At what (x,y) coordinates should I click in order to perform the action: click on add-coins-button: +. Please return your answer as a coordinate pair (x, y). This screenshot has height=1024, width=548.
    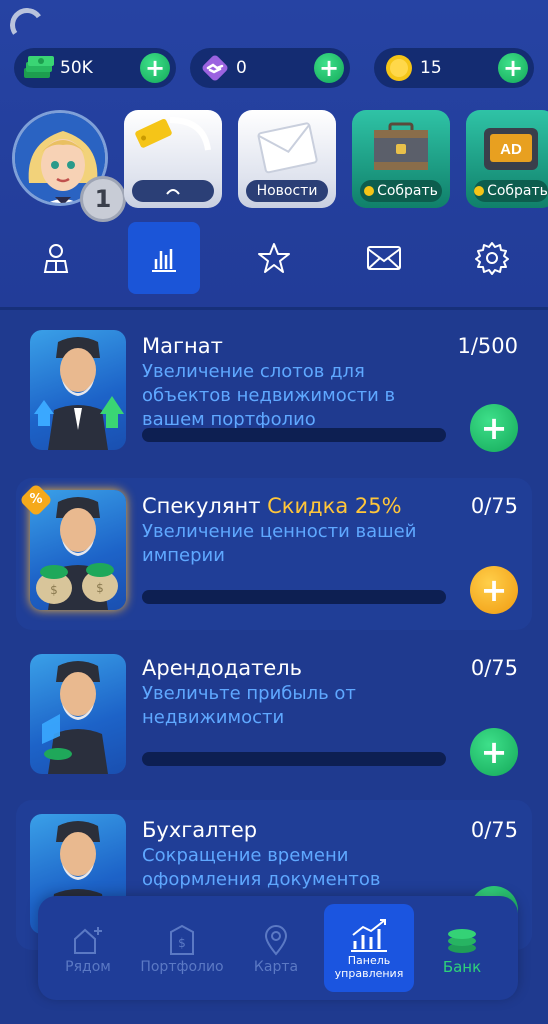
    Looking at the image, I should click on (513, 68).